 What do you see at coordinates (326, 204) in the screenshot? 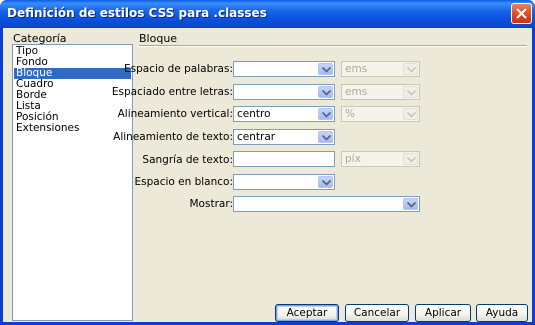
I see `display-select` at bounding box center [326, 204].